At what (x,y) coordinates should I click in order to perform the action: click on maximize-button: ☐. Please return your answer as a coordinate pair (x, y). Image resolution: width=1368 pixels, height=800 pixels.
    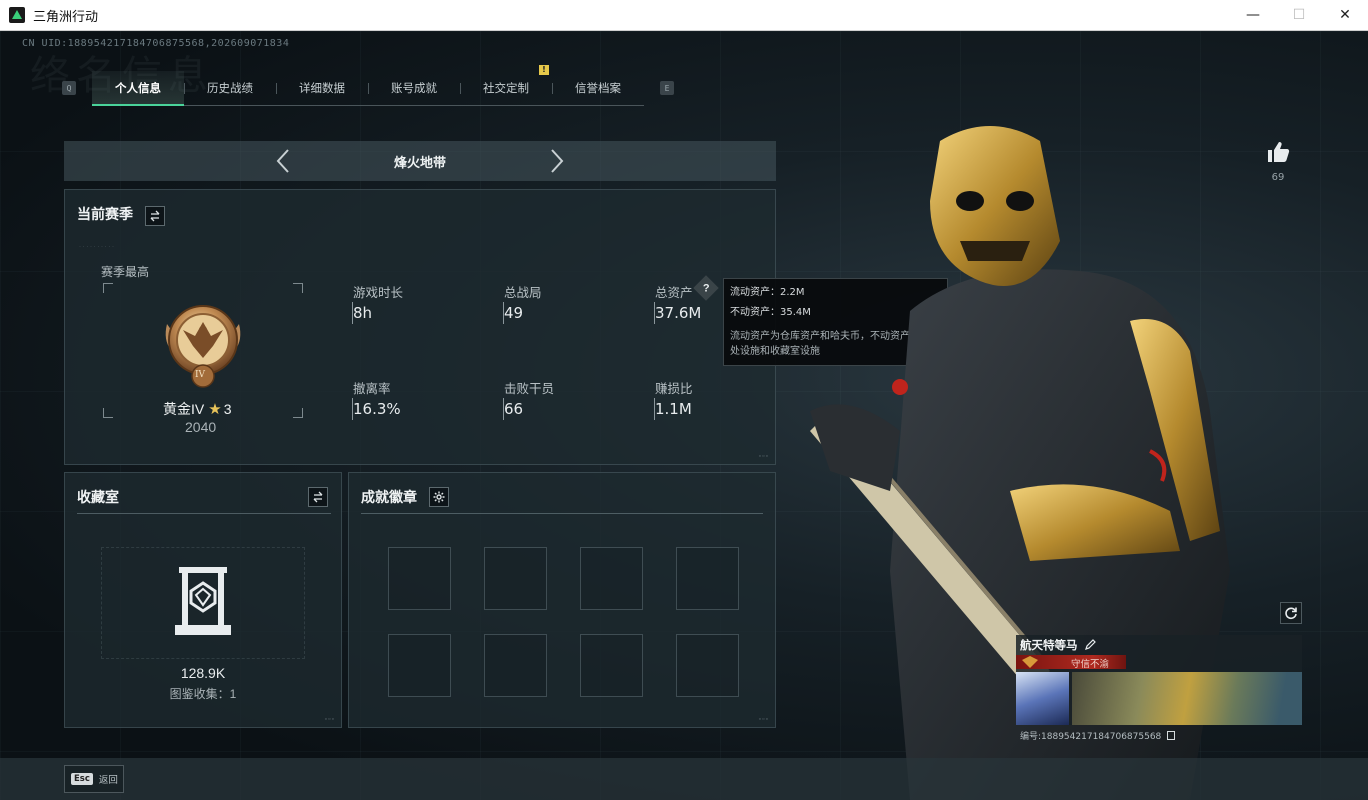
    Looking at the image, I should click on (1299, 15).